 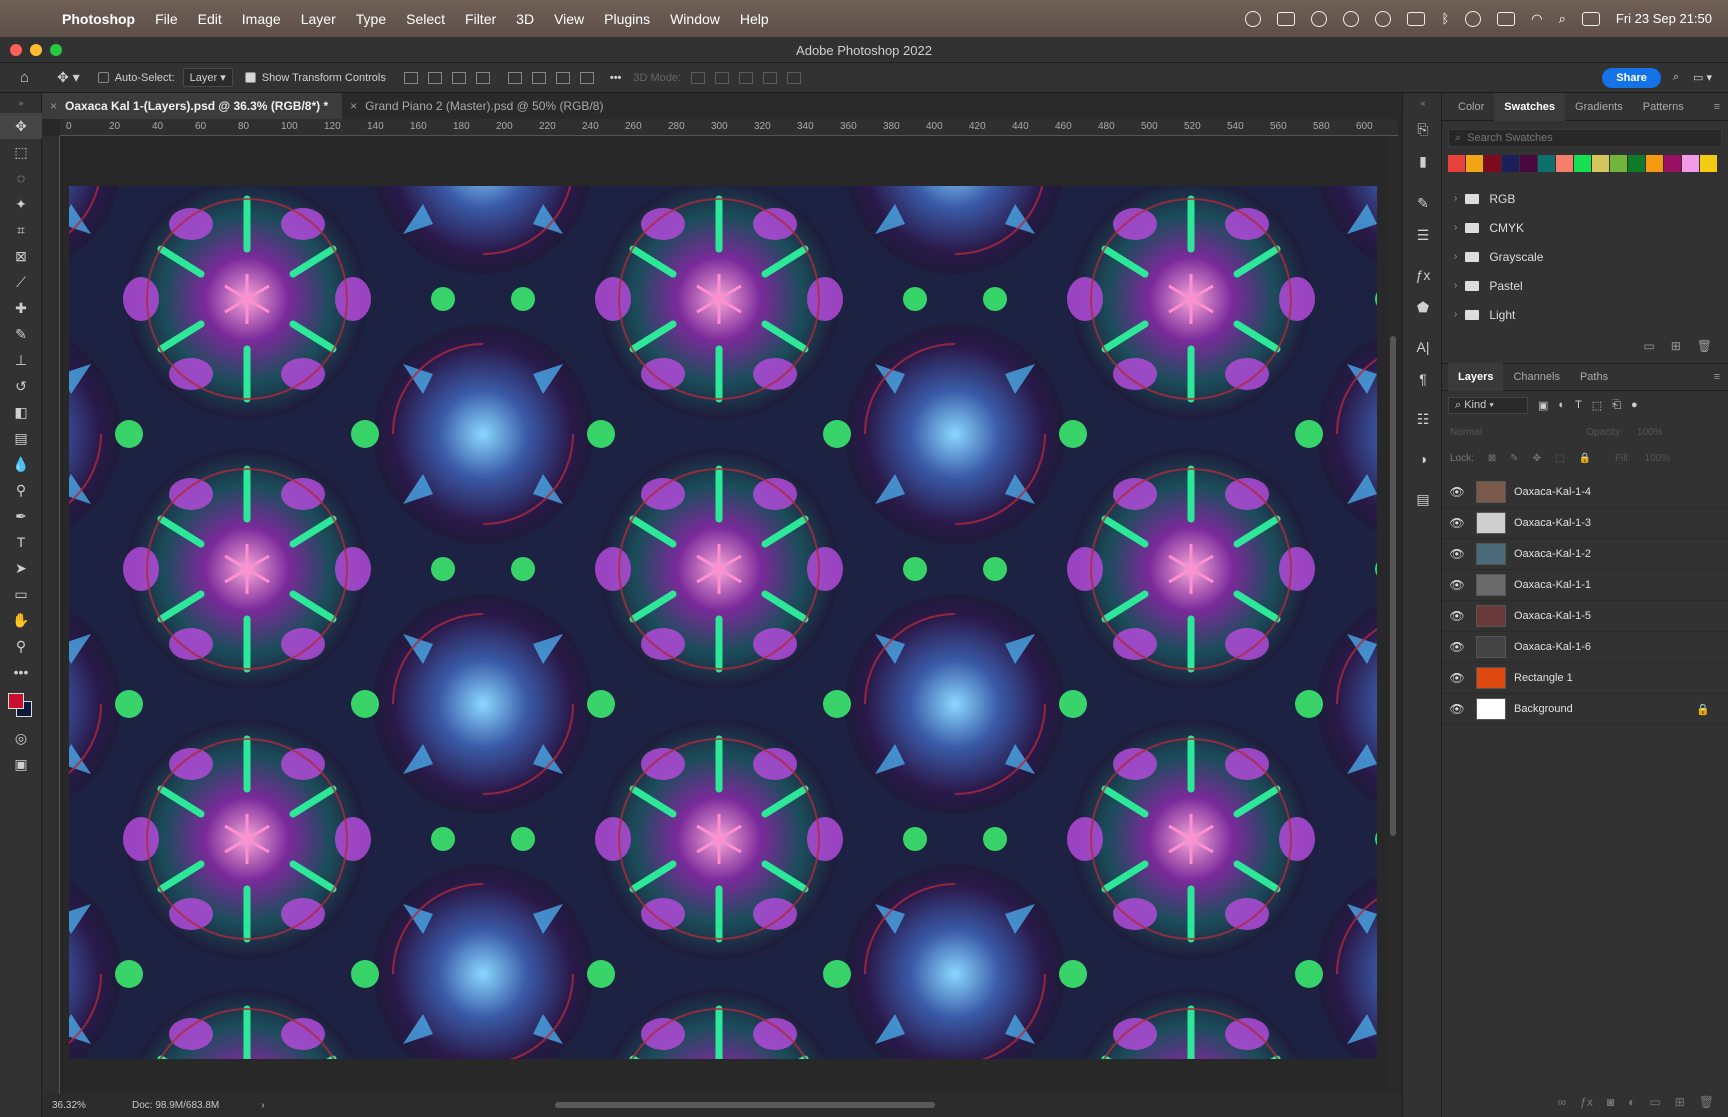 What do you see at coordinates (166, 19) in the screenshot?
I see `menu-file: File` at bounding box center [166, 19].